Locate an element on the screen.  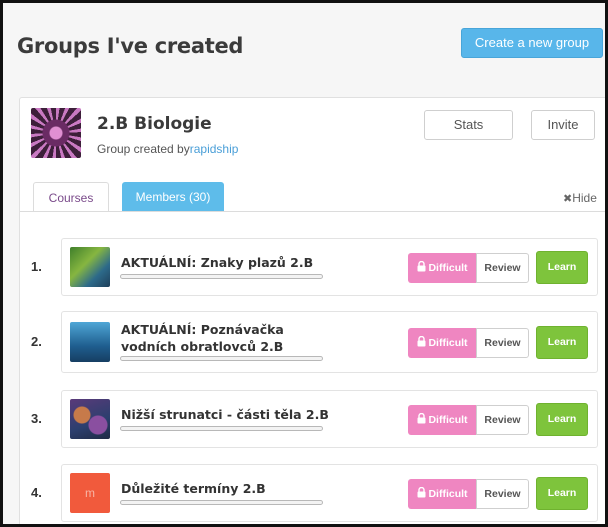
tab-courses: Courses is located at coordinates (71, 197).